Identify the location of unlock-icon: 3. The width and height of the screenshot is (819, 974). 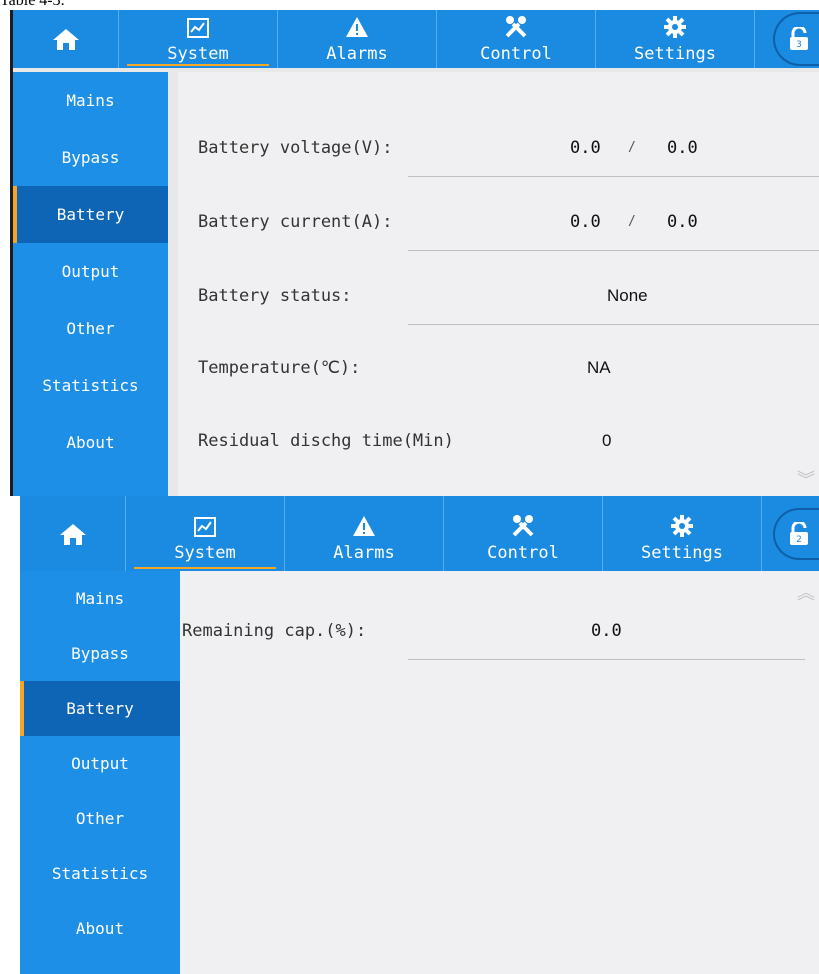
(799, 38).